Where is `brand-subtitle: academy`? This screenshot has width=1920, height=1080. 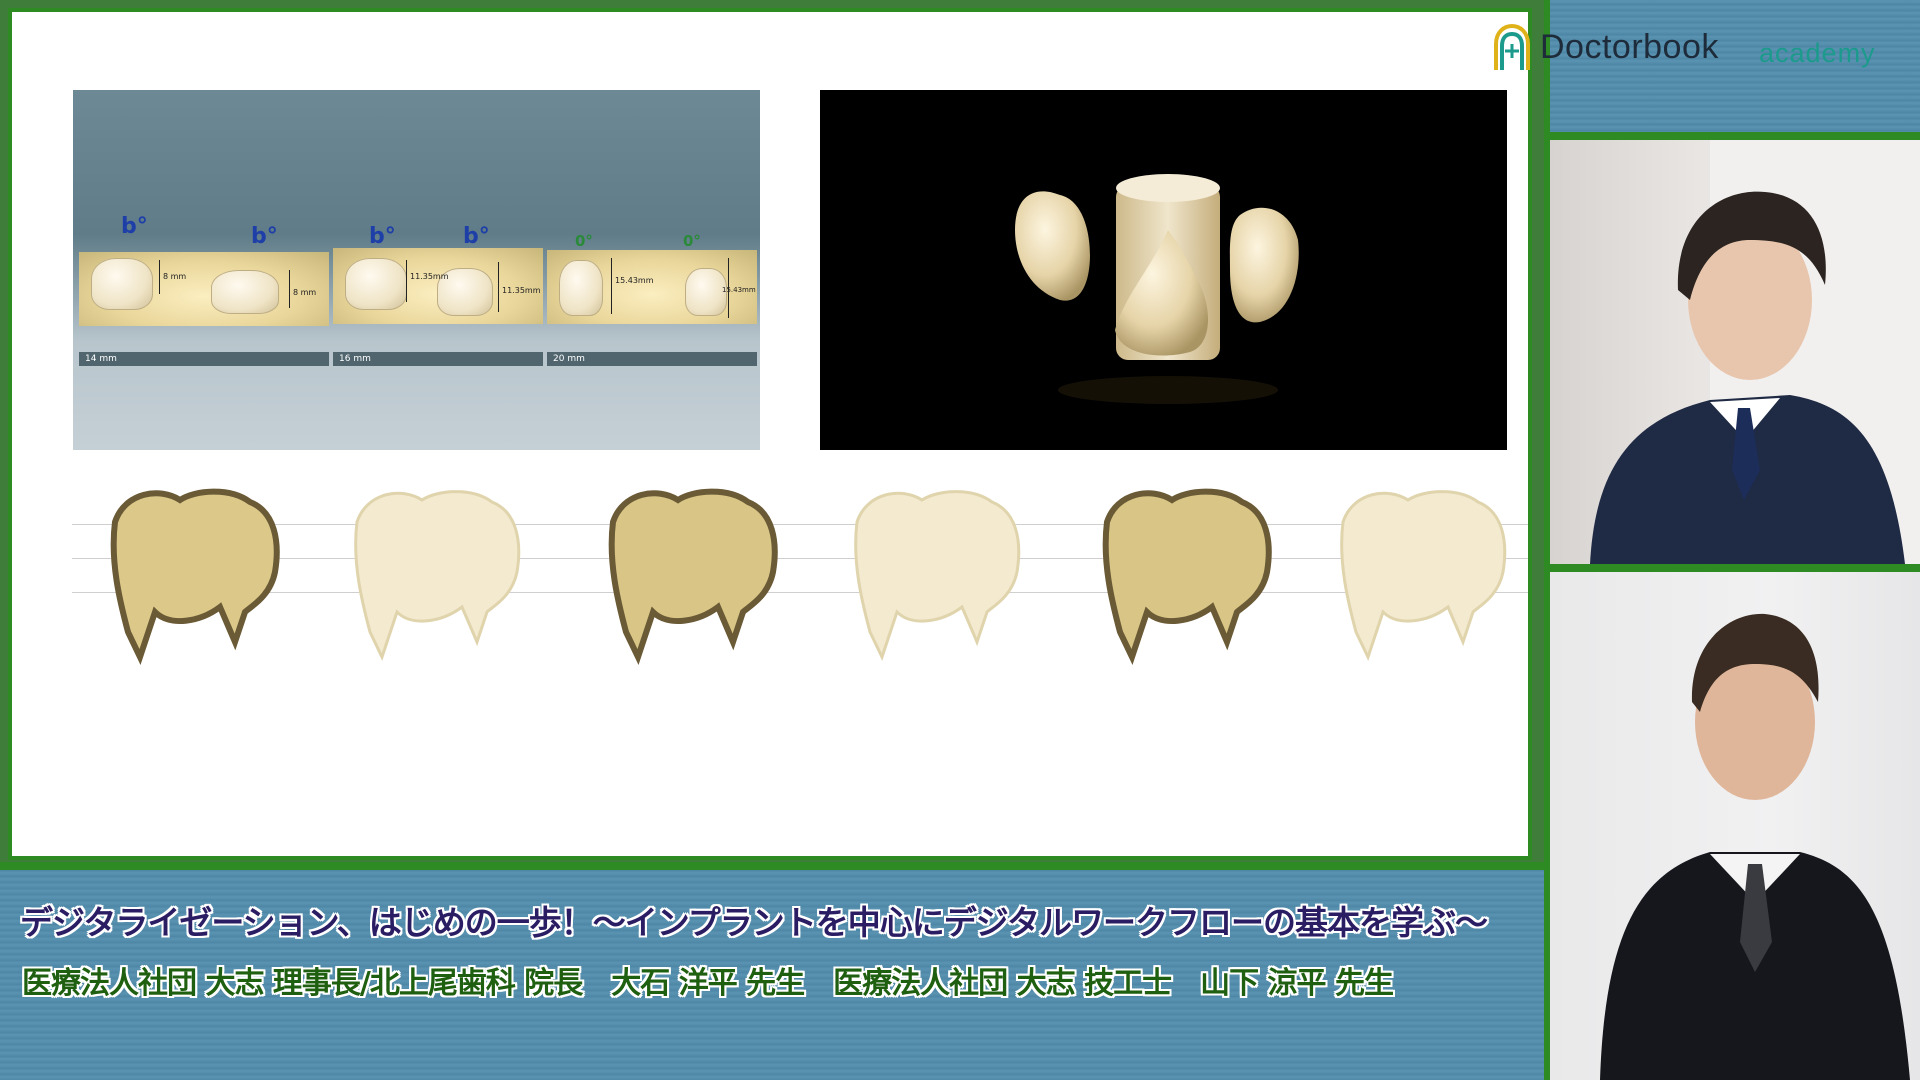 brand-subtitle: academy is located at coordinates (1817, 53).